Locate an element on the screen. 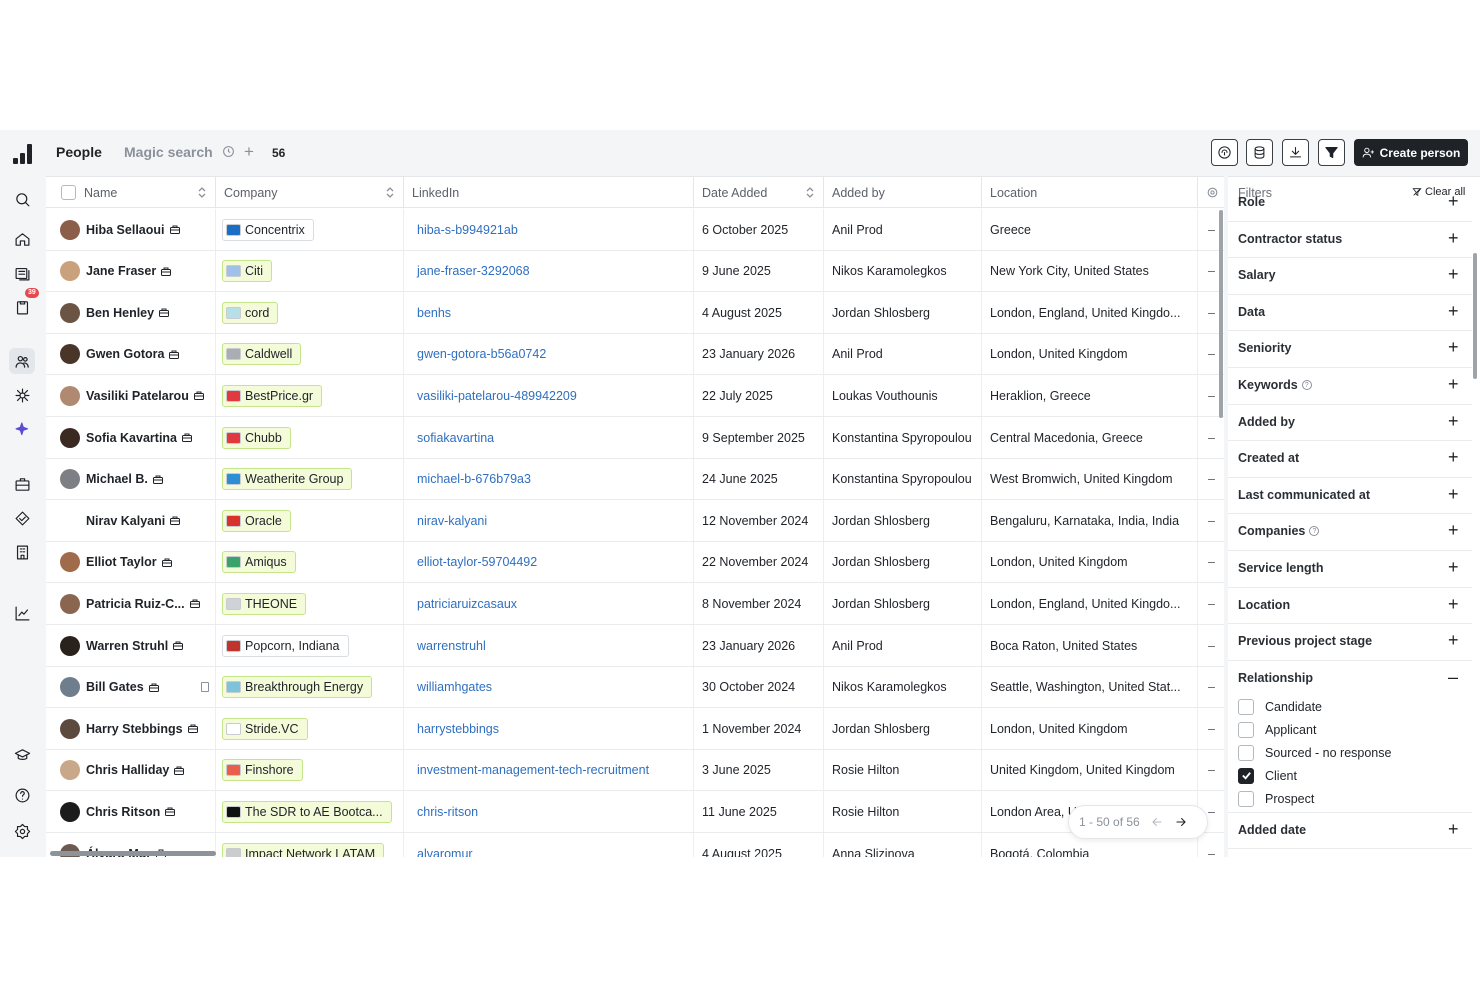 This screenshot has height=987, width=1480. company-pill: Finshore is located at coordinates (262, 770).